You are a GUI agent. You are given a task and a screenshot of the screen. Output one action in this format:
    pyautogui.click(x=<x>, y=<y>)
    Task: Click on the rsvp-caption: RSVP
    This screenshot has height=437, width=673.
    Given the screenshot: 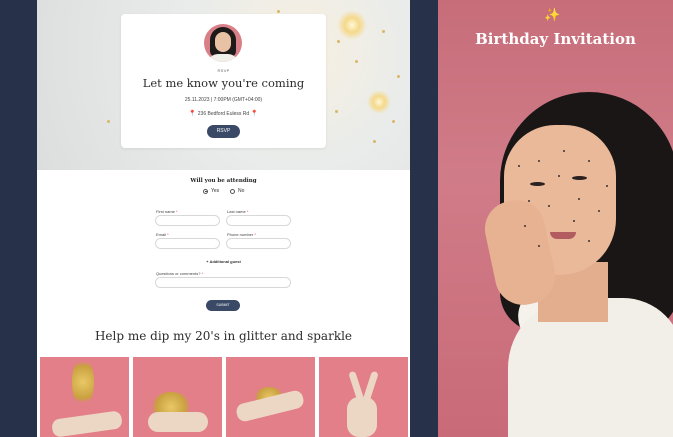 What is the action you would take?
    pyautogui.click(x=223, y=70)
    